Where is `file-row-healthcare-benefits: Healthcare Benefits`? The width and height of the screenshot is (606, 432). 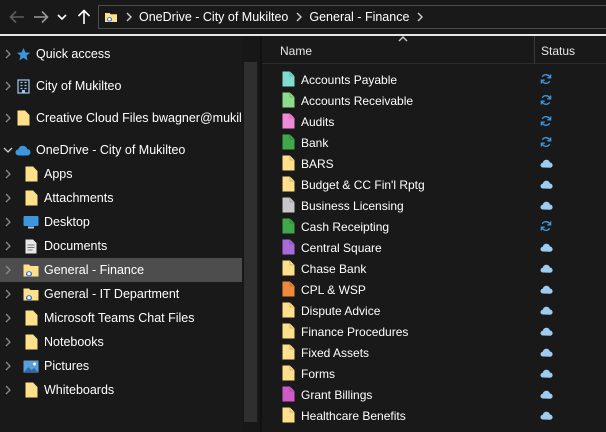
file-row-healthcare-benefits: Healthcare Benefits is located at coordinates (434, 415).